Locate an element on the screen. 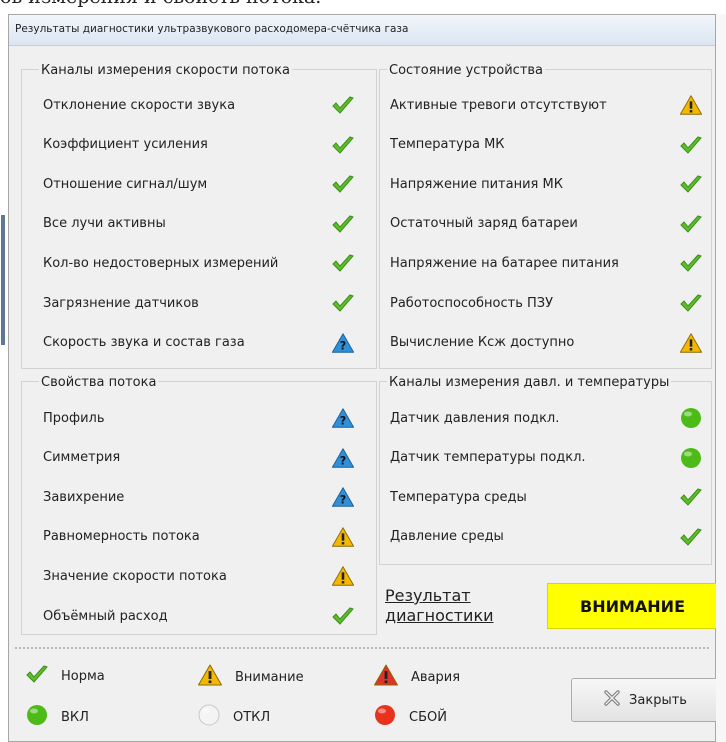  close-icon is located at coordinates (612, 700).